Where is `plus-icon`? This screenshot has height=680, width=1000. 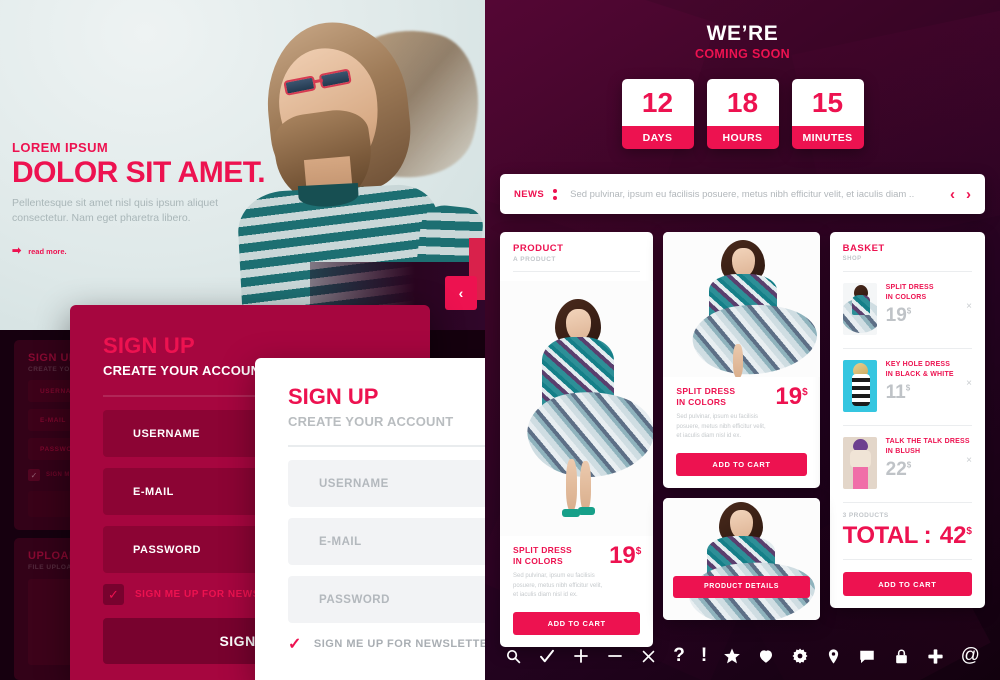 plus-icon is located at coordinates (581, 656).